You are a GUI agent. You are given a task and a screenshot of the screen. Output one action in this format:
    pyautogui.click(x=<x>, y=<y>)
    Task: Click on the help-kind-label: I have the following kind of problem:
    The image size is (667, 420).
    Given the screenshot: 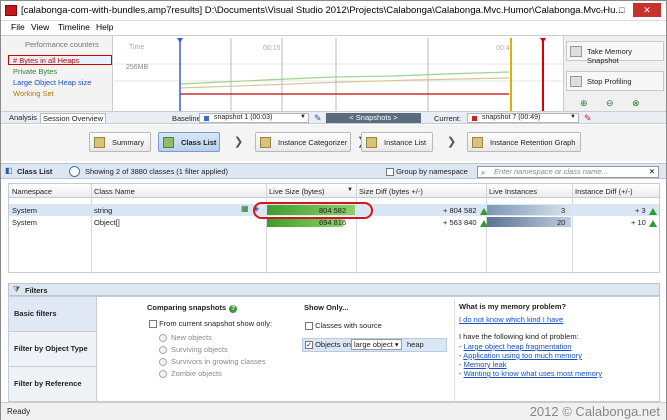 What is the action you would take?
    pyautogui.click(x=519, y=336)
    